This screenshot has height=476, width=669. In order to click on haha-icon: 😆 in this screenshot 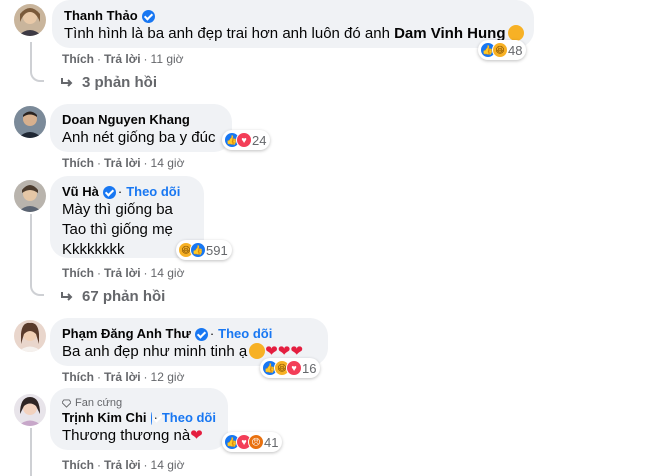, I will do `click(500, 50)`.